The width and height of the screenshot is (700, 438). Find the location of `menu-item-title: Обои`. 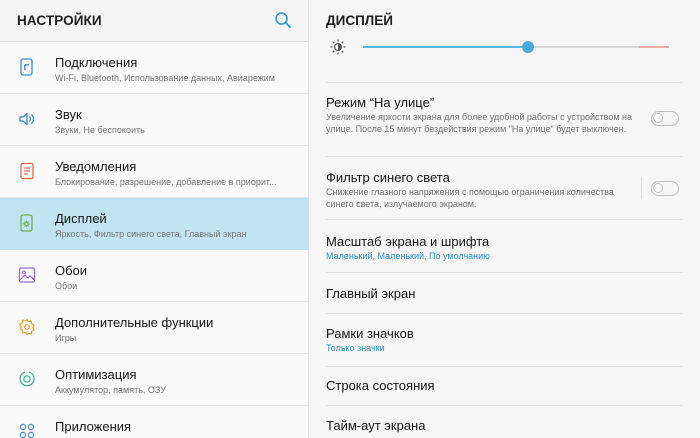

menu-item-title: Обои is located at coordinates (71, 270).